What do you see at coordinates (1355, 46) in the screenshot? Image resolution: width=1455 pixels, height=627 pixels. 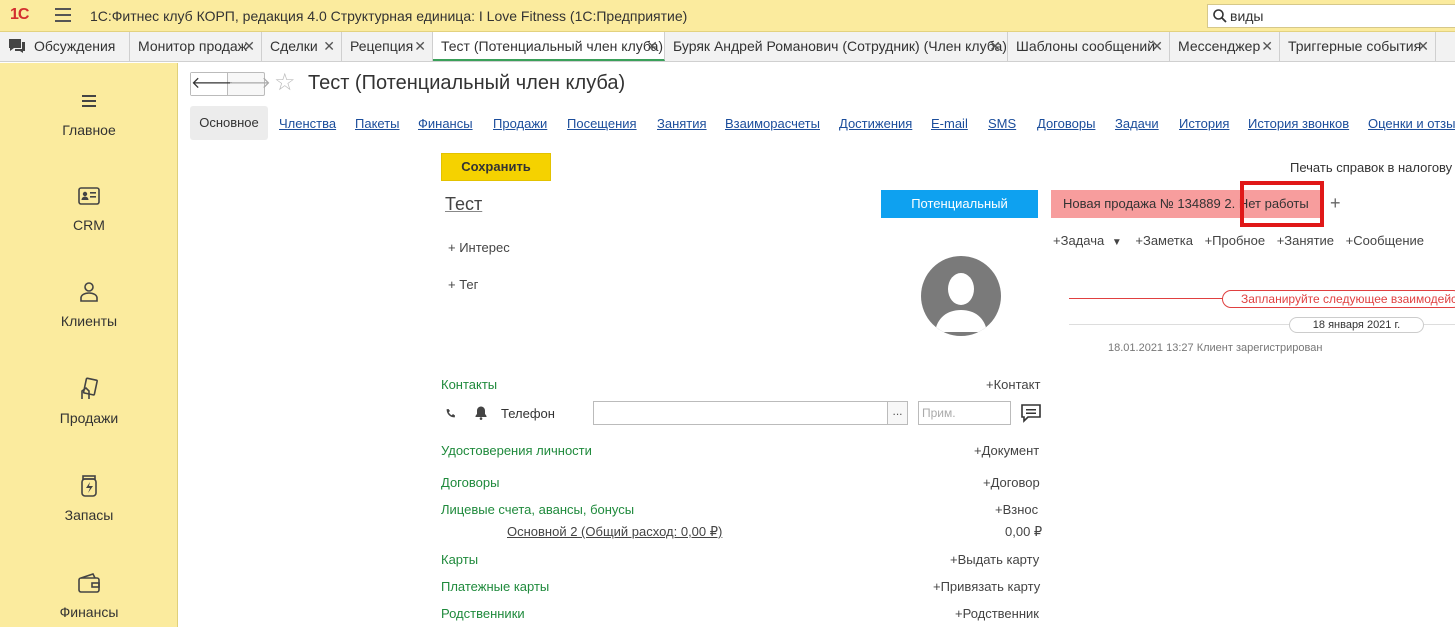 I see `tab-label: Триггерные события` at bounding box center [1355, 46].